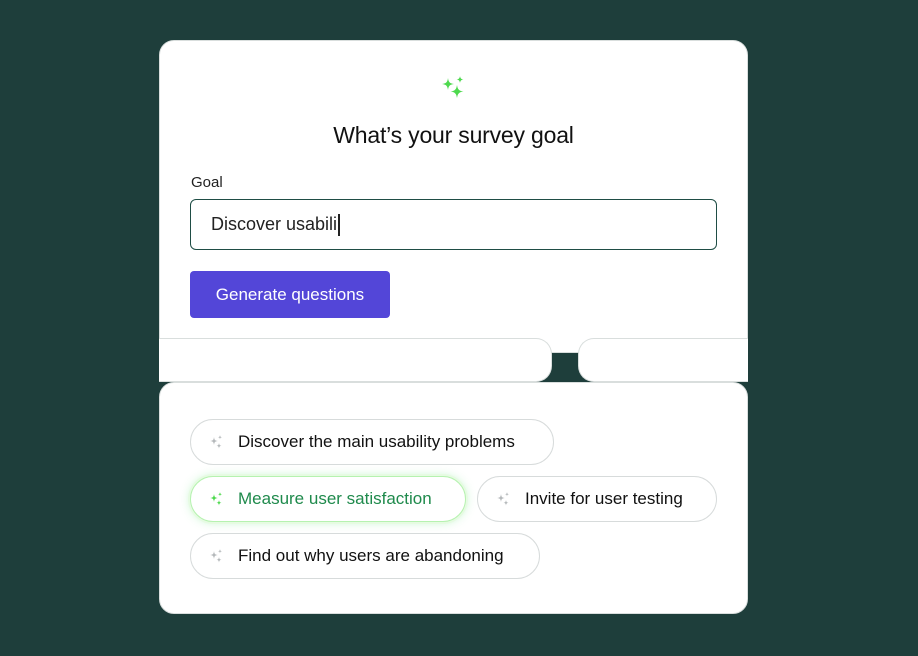 The image size is (918, 656). What do you see at coordinates (355, 360) in the screenshot?
I see `connector-left` at bounding box center [355, 360].